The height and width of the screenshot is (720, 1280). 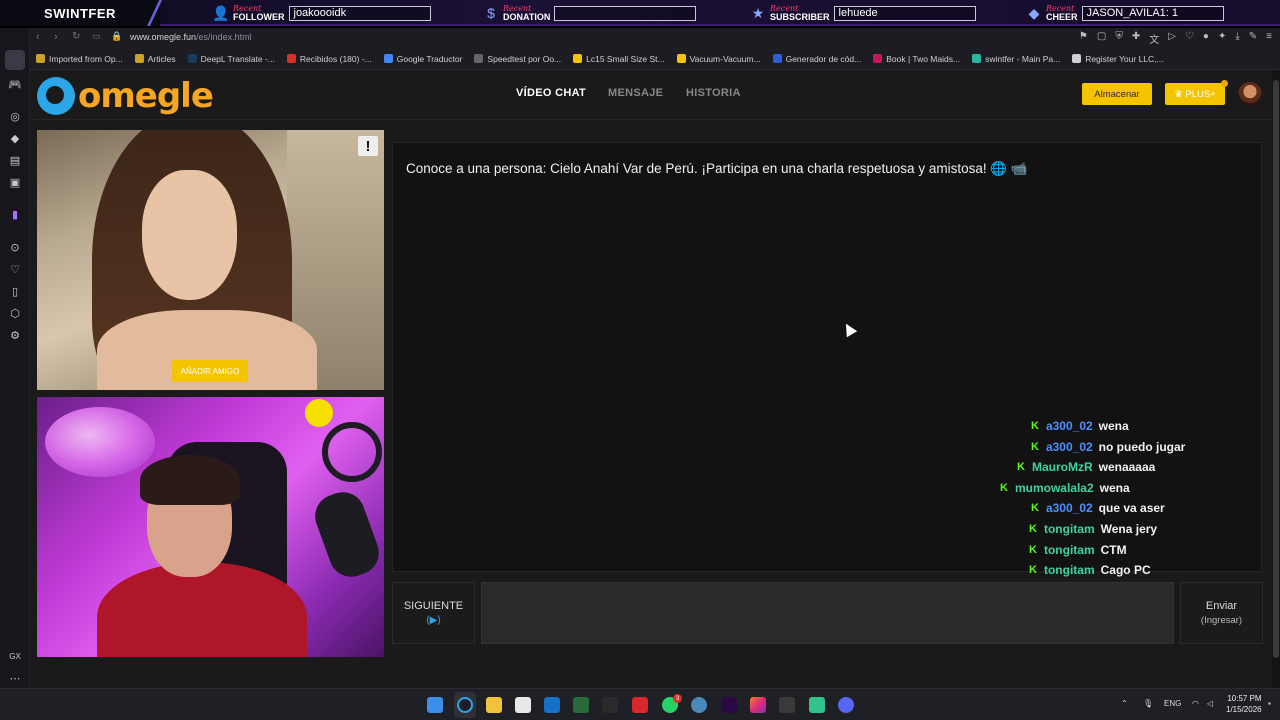 What do you see at coordinates (56, 37) in the screenshot?
I see `forward-icon: ›` at bounding box center [56, 37].